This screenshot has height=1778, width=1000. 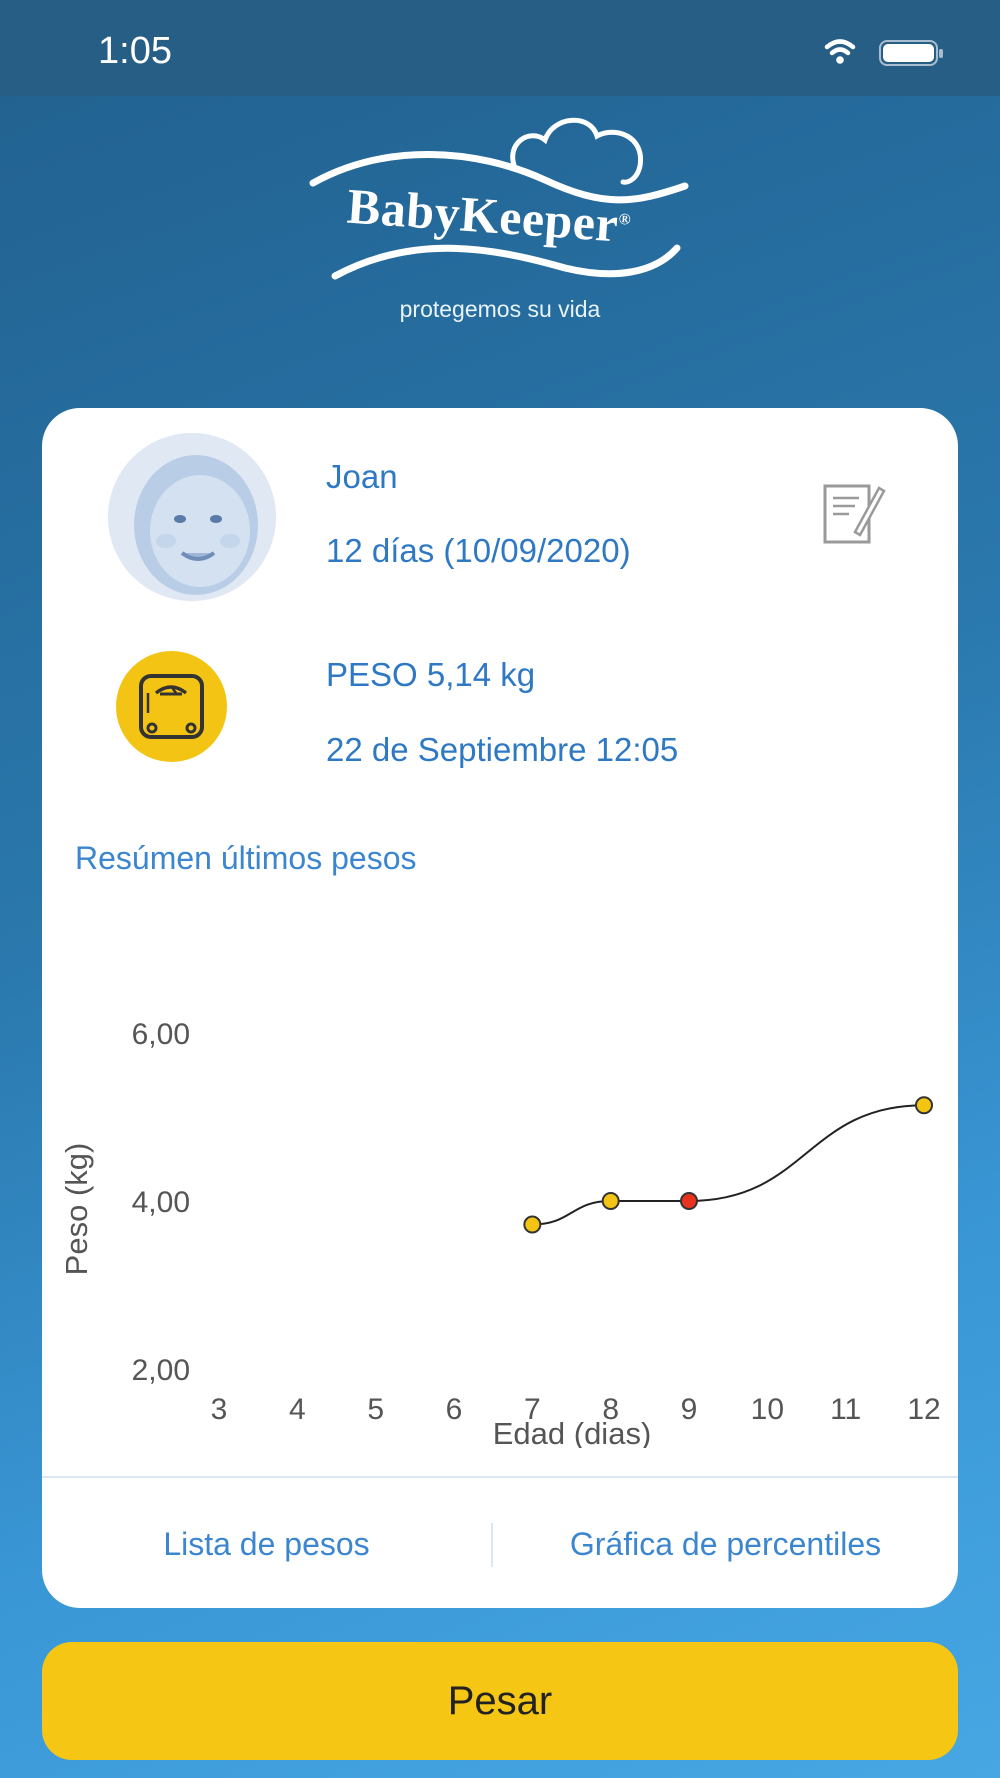 What do you see at coordinates (161, 1034) in the screenshot?
I see `y-tick-label: 6,00` at bounding box center [161, 1034].